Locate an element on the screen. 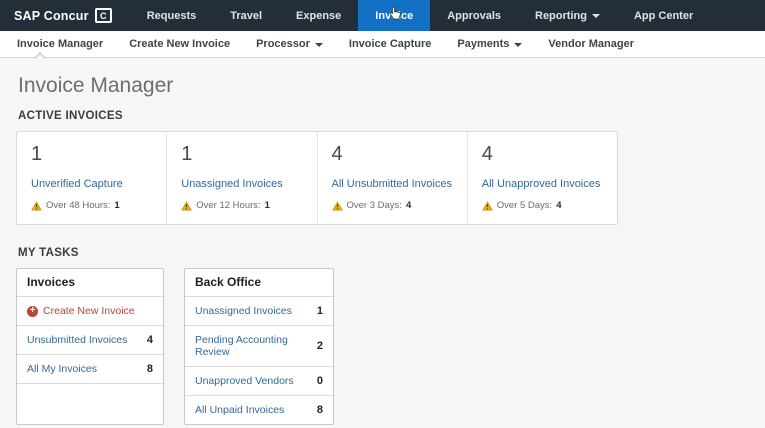 This screenshot has width=765, height=428. page-title: Invoice Manager is located at coordinates (96, 85).